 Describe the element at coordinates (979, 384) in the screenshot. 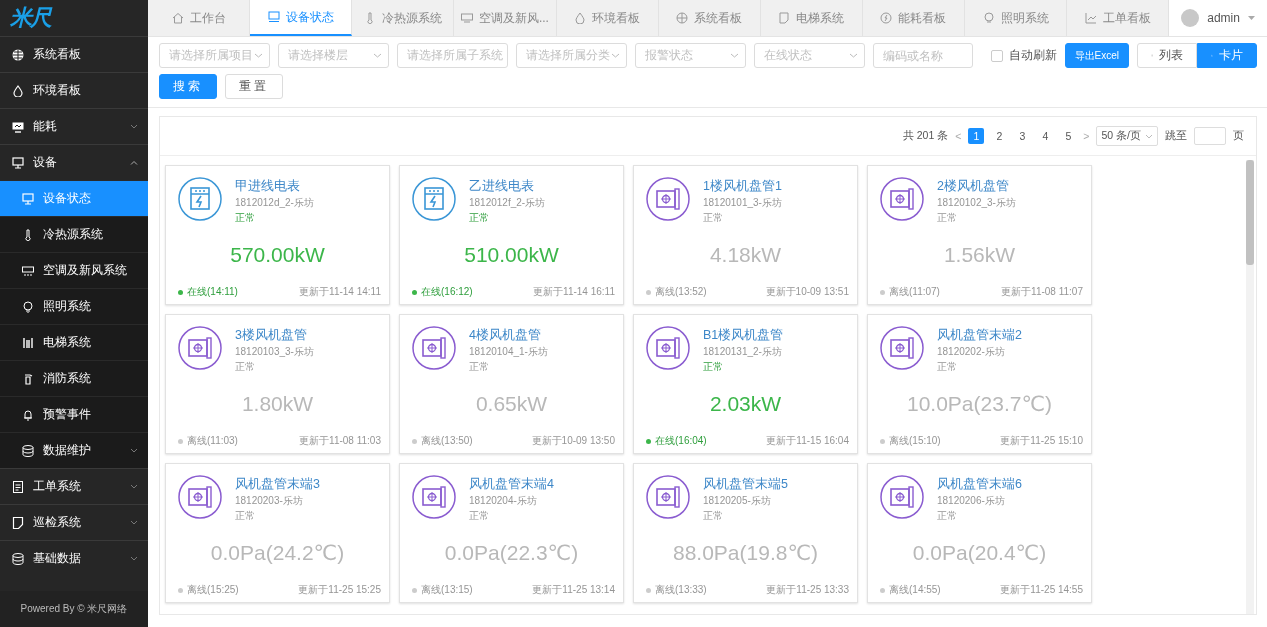

I see `device-card: 风机盘管末端2 18120202-乐坊 正常 10.0Pa(23.7℃) 离线(15:10) 更新于11-25 15:10` at that location.